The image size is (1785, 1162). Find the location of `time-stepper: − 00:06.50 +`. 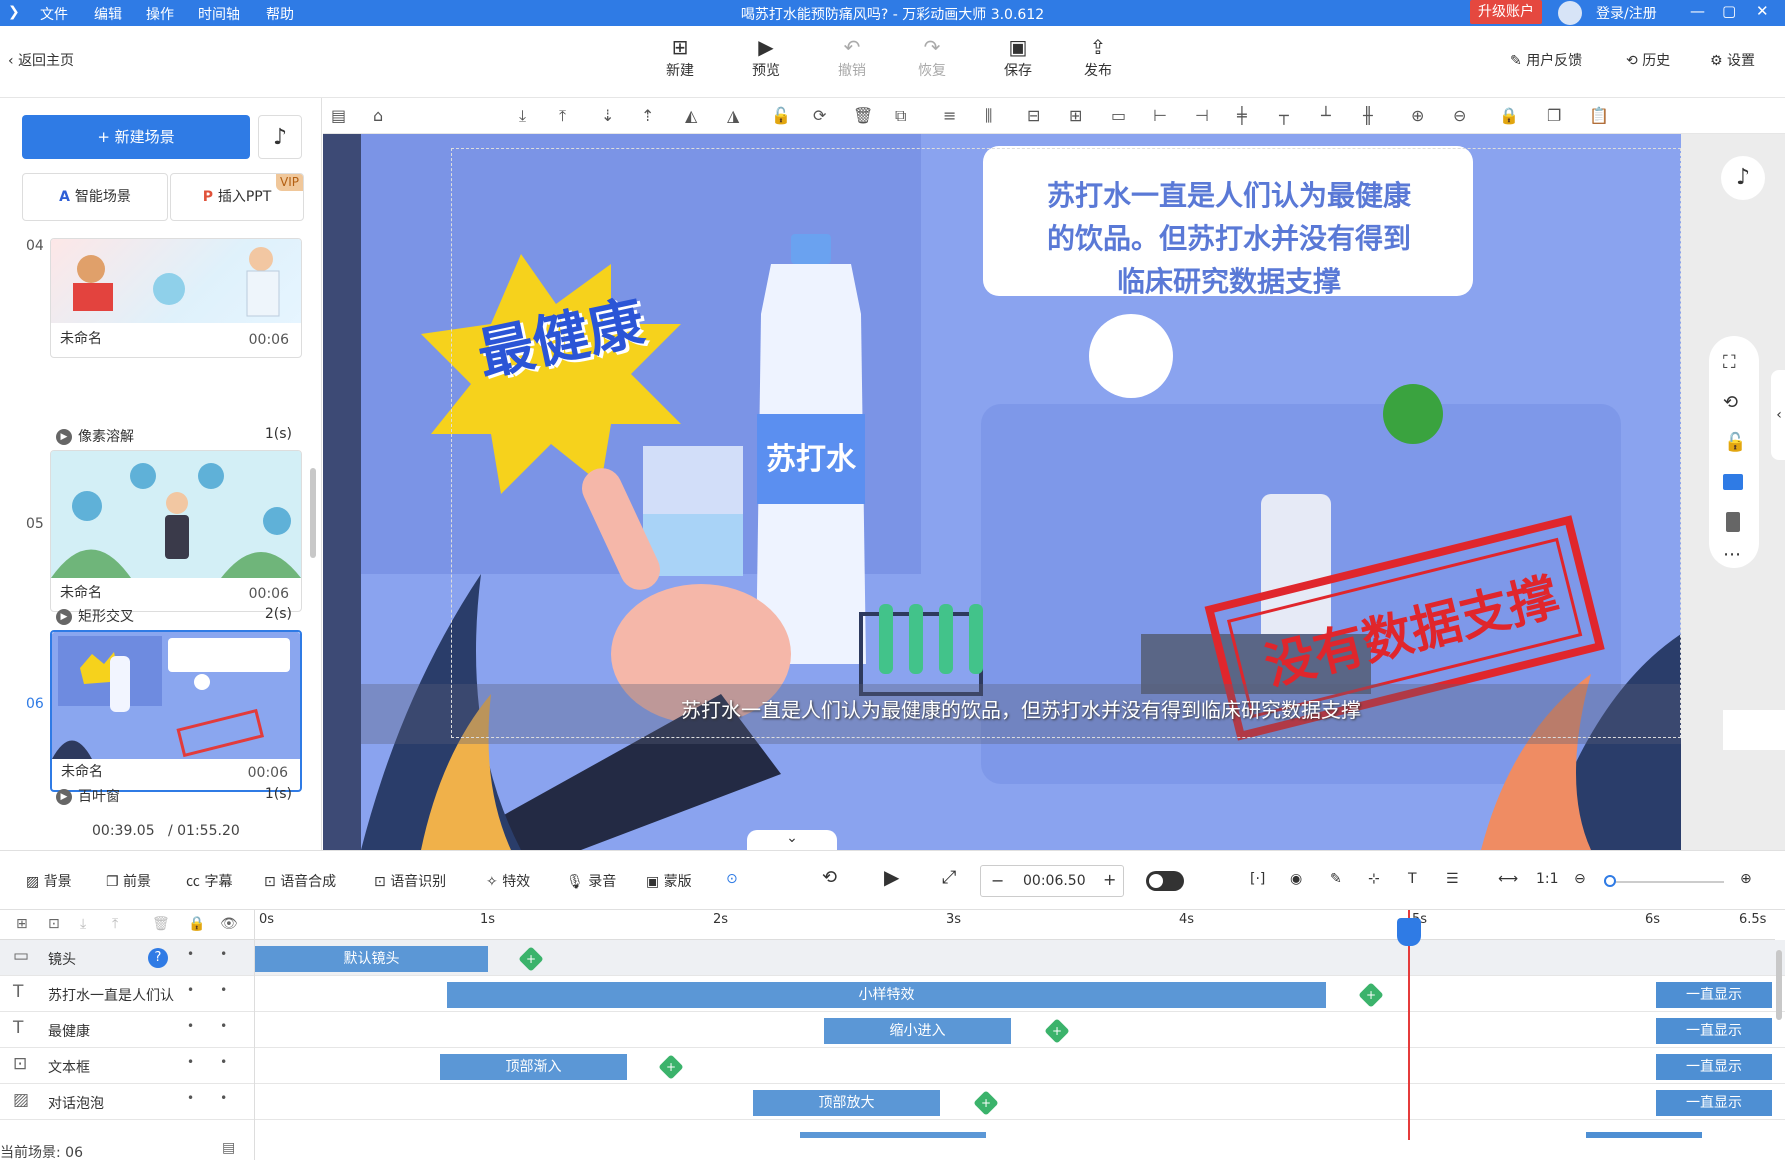

time-stepper: − 00:06.50 + is located at coordinates (1052, 881).